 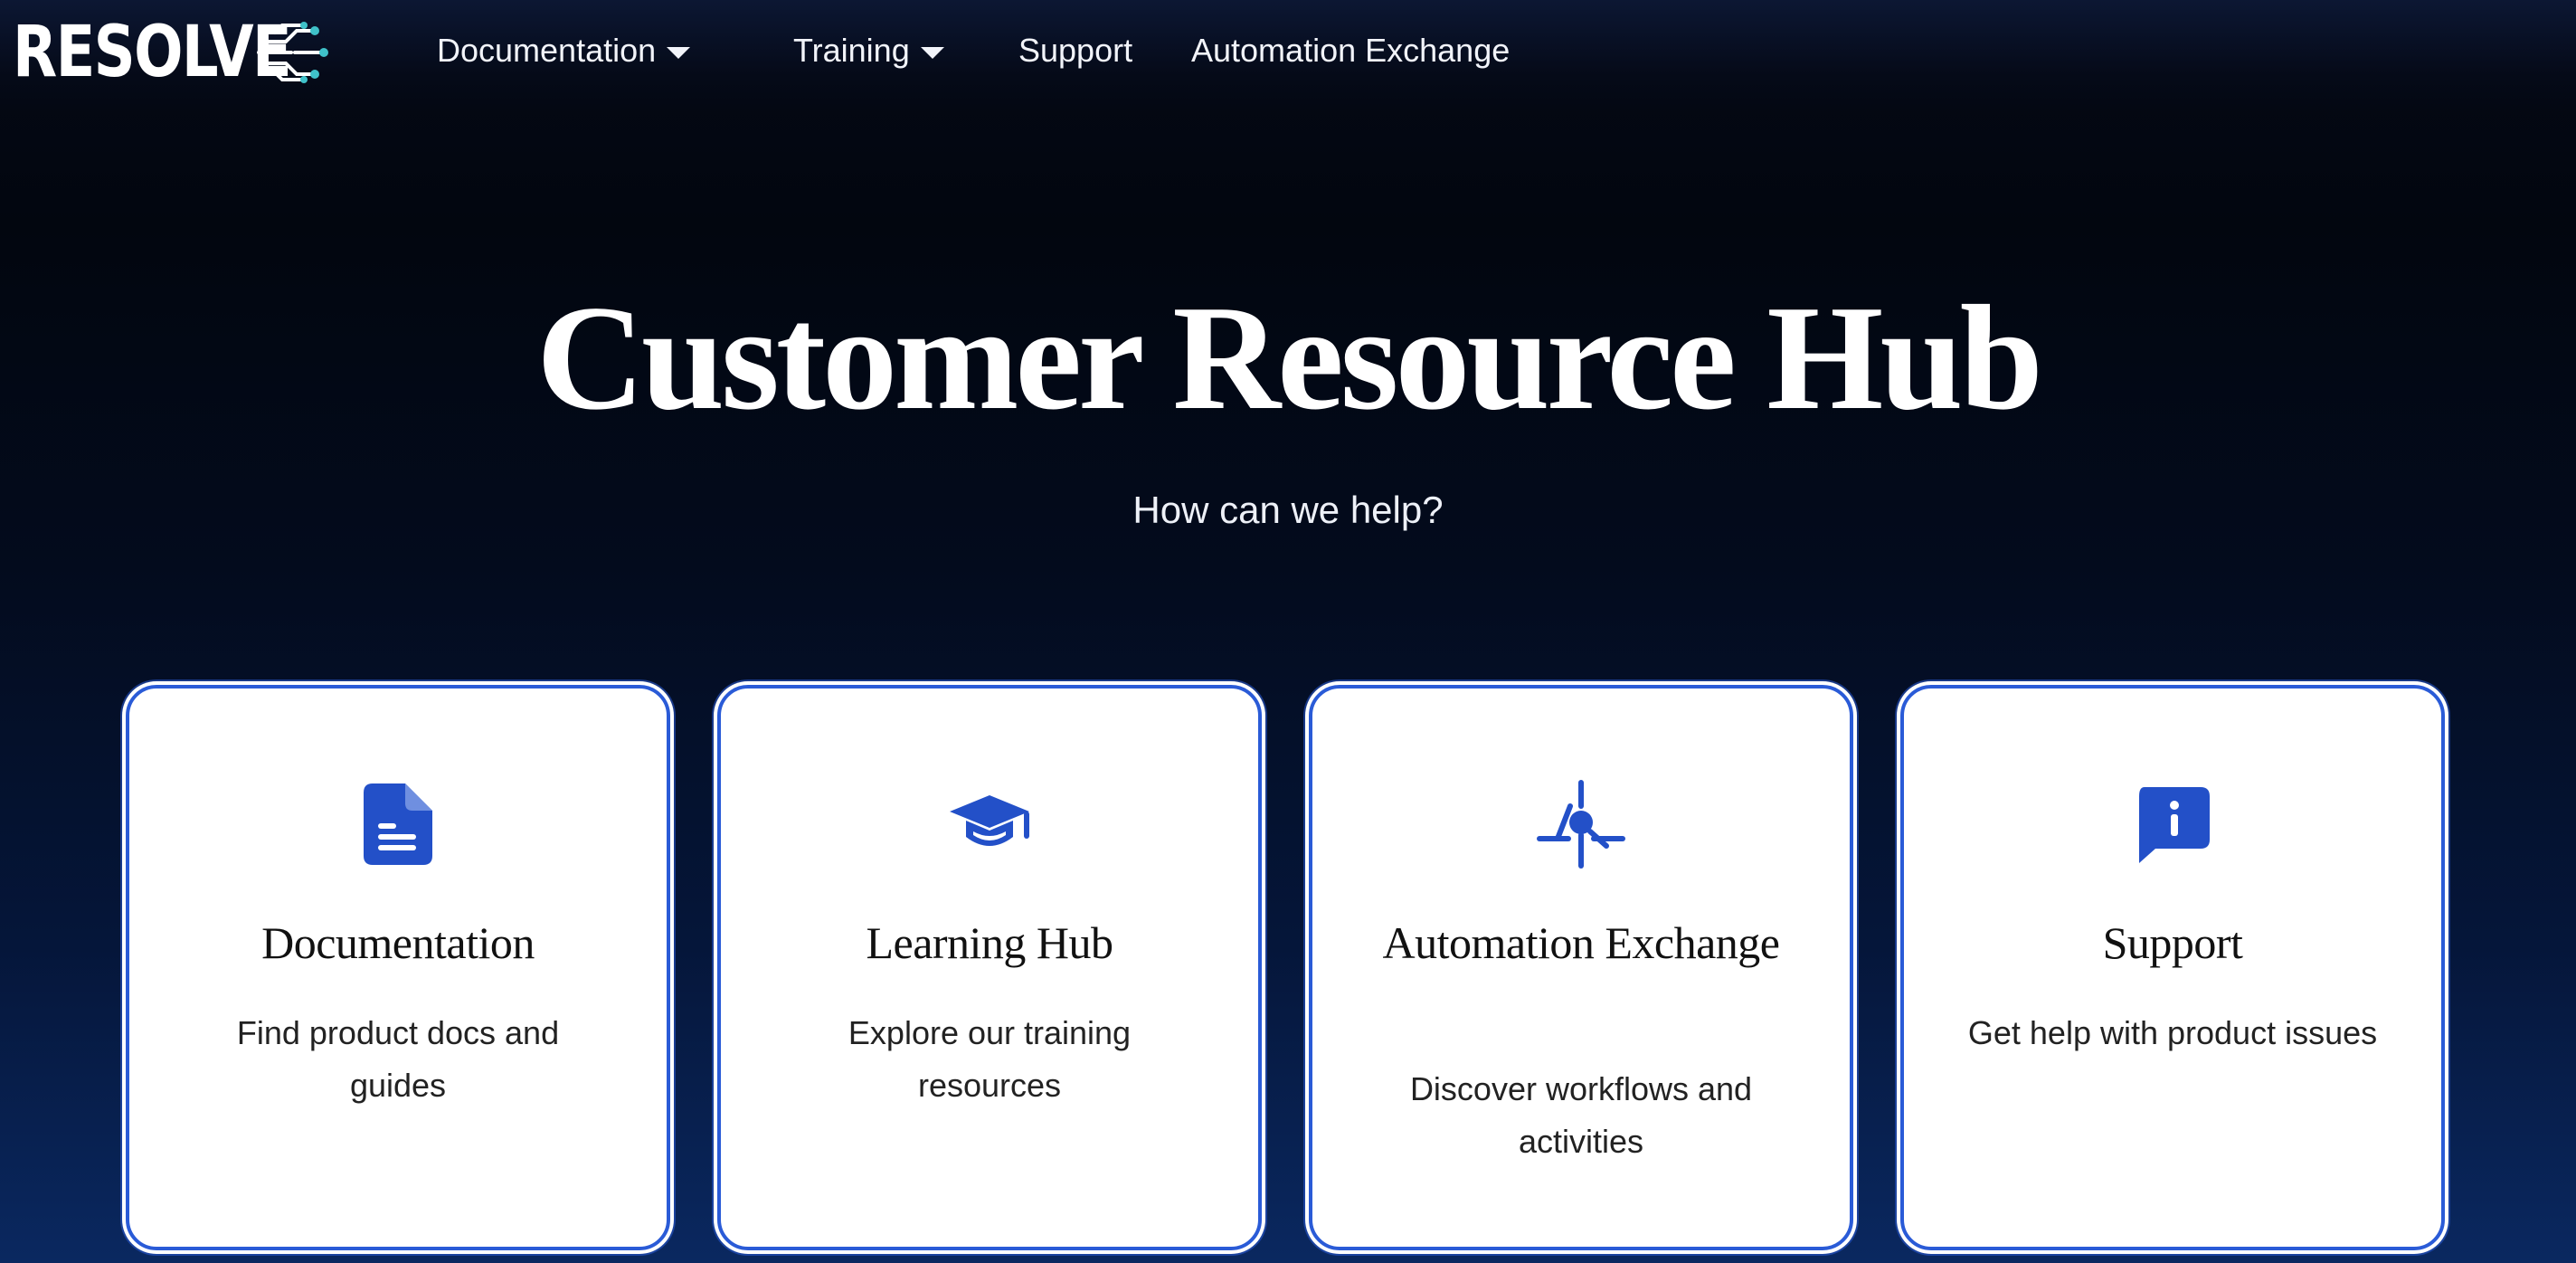 What do you see at coordinates (990, 820) in the screenshot?
I see `graduation-cap-icon` at bounding box center [990, 820].